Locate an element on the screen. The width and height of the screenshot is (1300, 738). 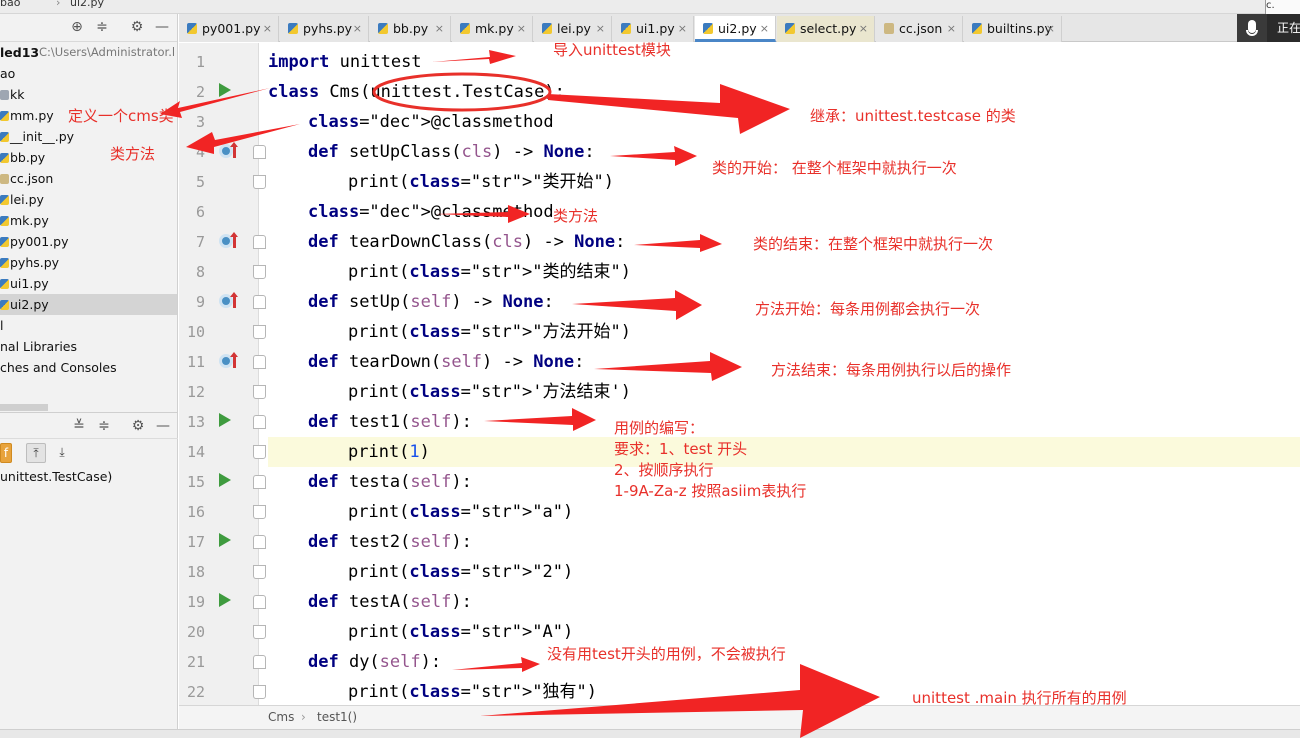
editor-tab: py001.py × is located at coordinates (229, 29).